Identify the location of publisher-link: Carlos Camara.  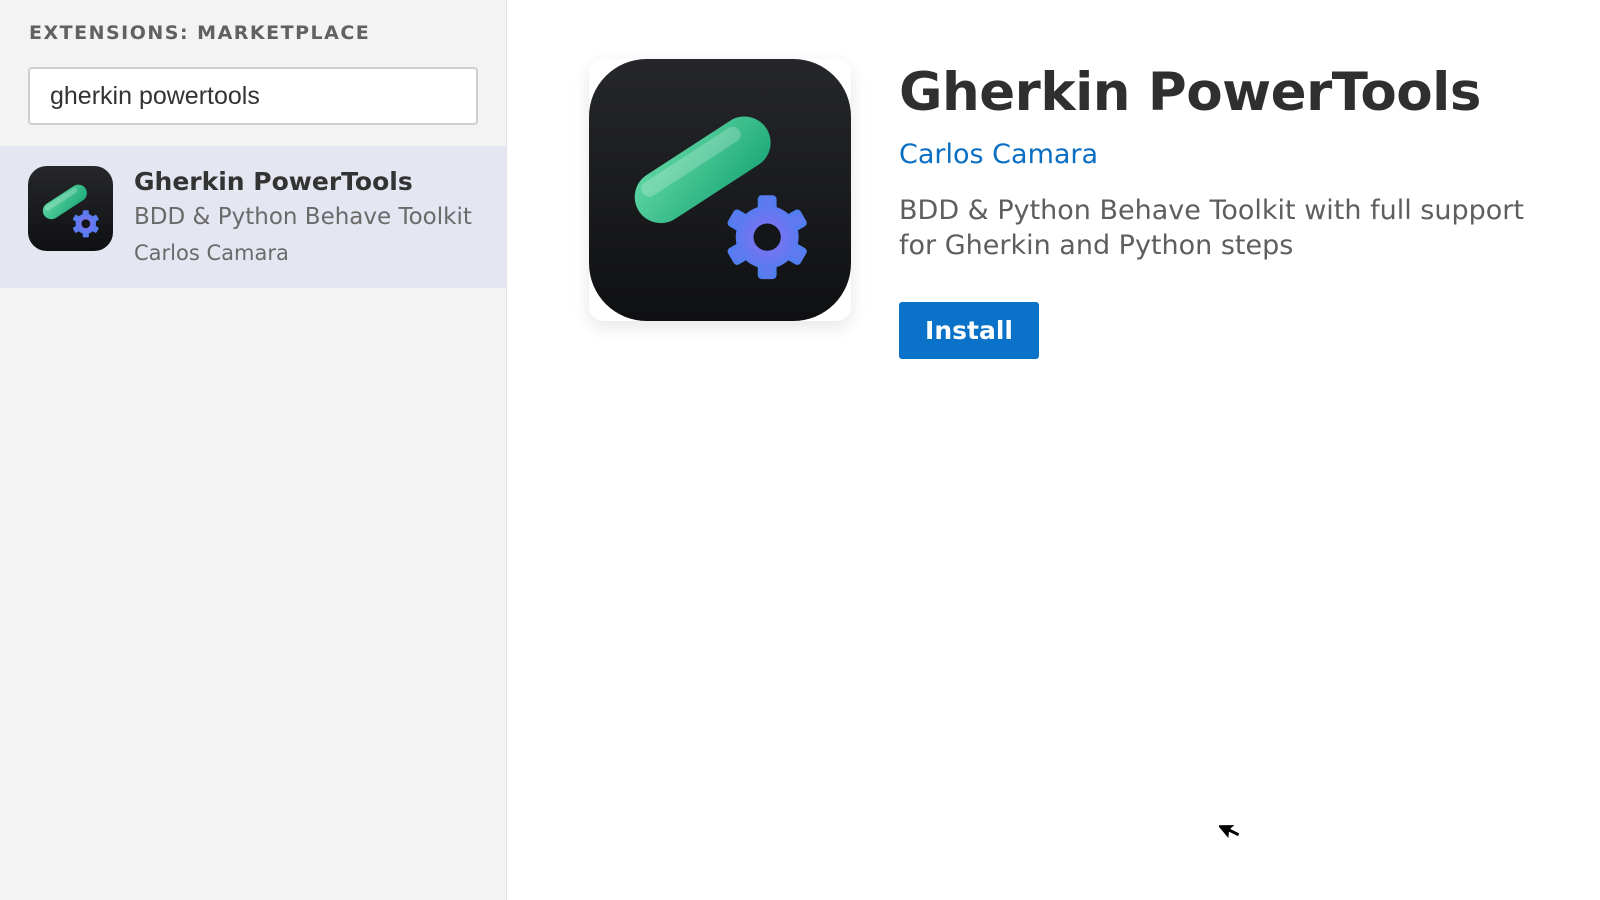
(998, 154).